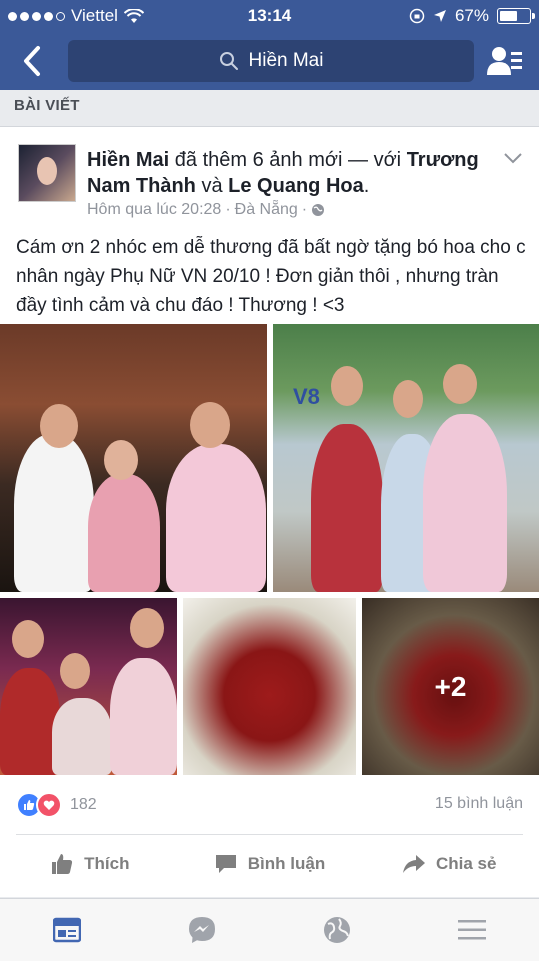  Describe the element at coordinates (62, 864) in the screenshot. I see `thumbs-up-icon` at that location.